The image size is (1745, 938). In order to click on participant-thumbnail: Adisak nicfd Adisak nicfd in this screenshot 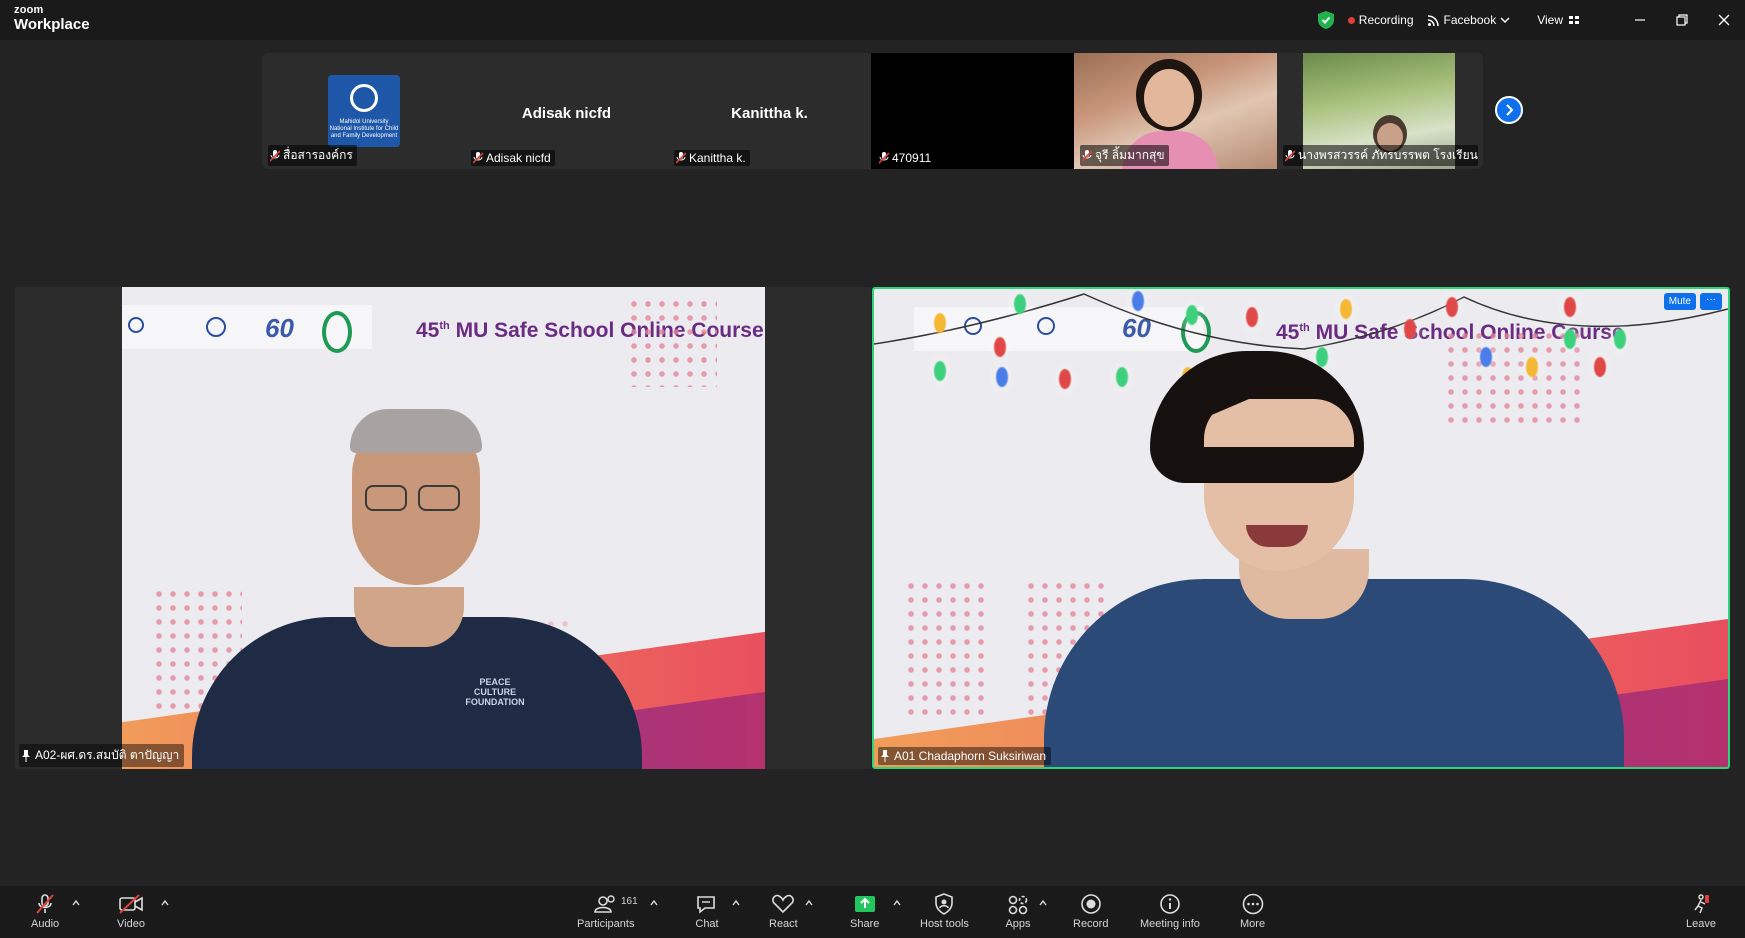, I will do `click(566, 111)`.